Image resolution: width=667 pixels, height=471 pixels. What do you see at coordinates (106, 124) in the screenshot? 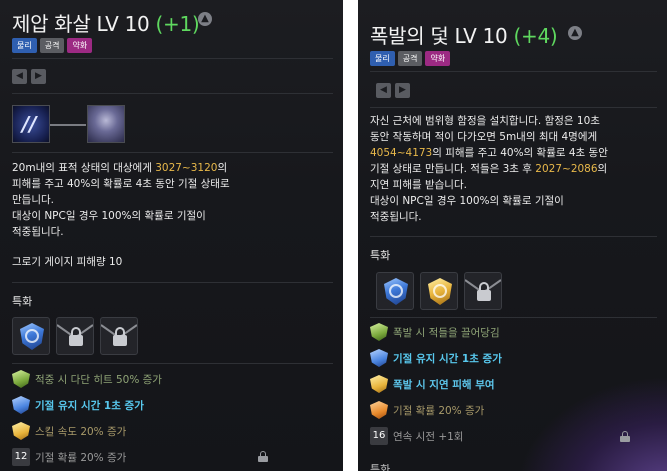
I see `rune-icon` at bounding box center [106, 124].